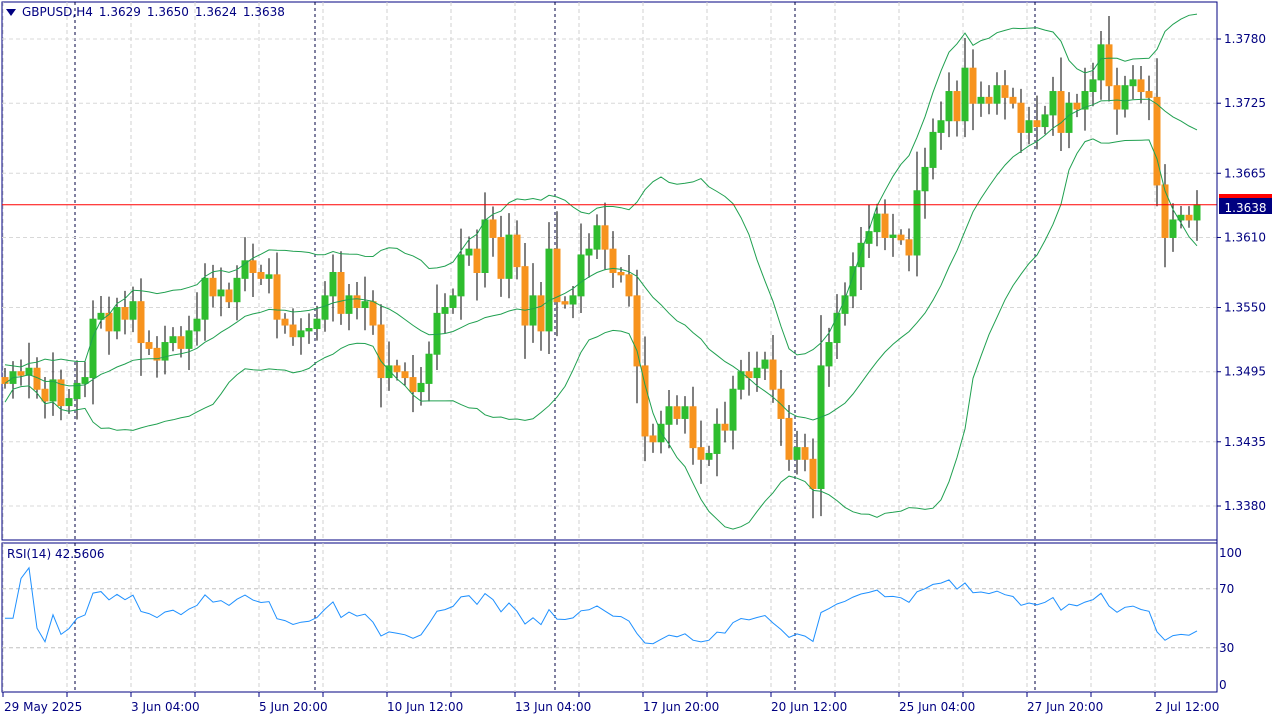  What do you see at coordinates (119, 12) in the screenshot?
I see `open-value: 1.3629` at bounding box center [119, 12].